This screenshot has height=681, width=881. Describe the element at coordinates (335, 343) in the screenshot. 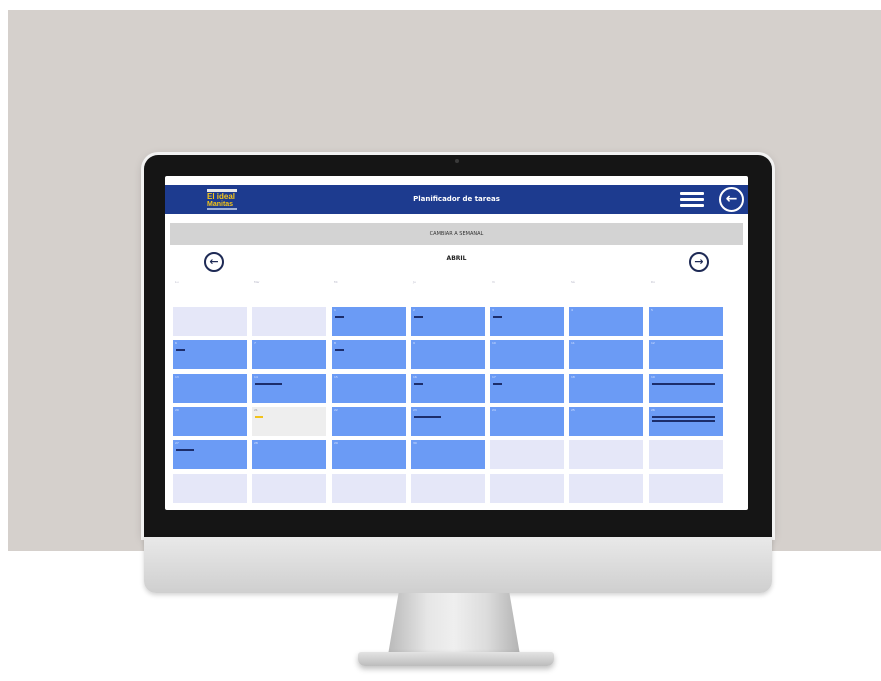

I see `day-number: 8` at that location.